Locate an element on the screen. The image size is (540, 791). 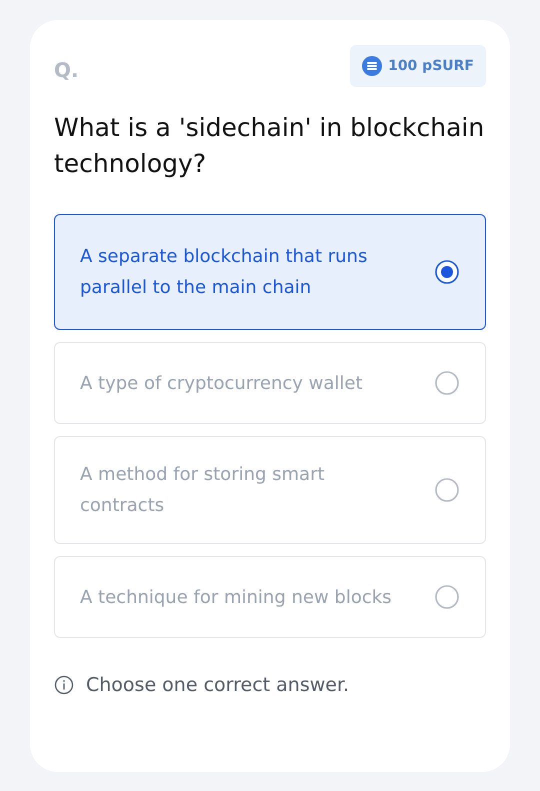
coin-icon is located at coordinates (372, 66).